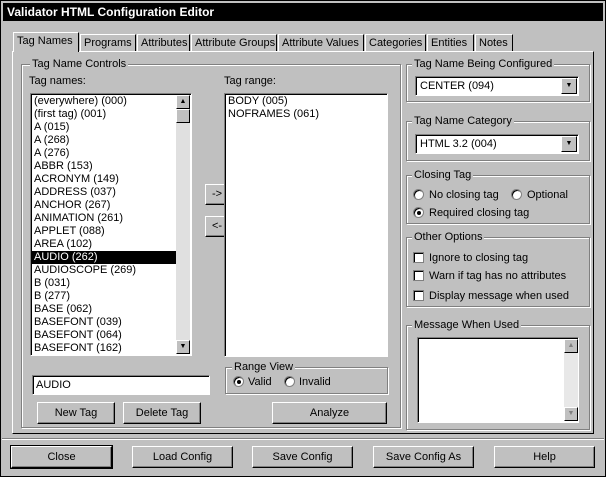 The width and height of the screenshot is (606, 477). Describe the element at coordinates (264, 367) in the screenshot. I see `range-view-title: Range View` at that location.